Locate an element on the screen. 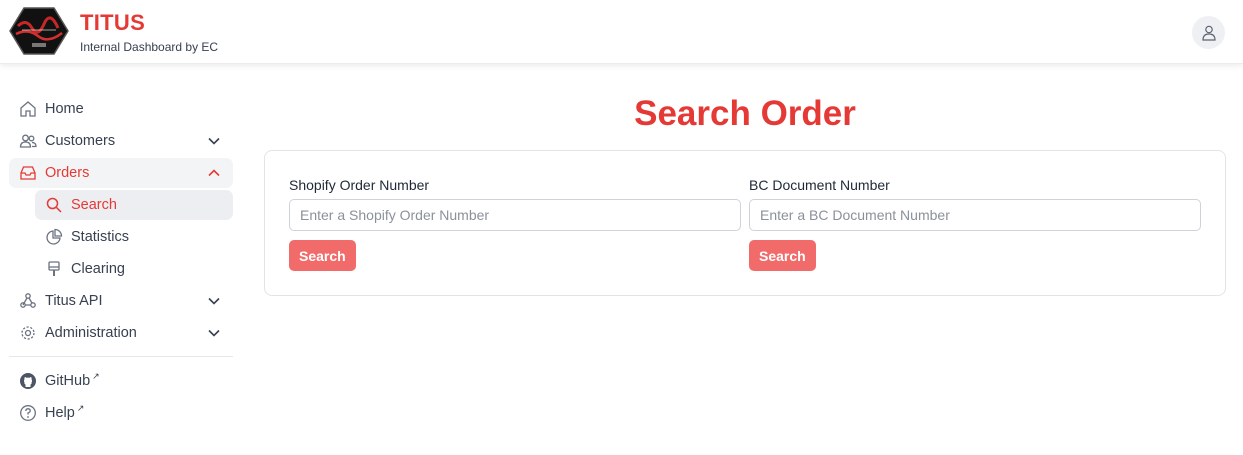  search-icon is located at coordinates (54, 205).